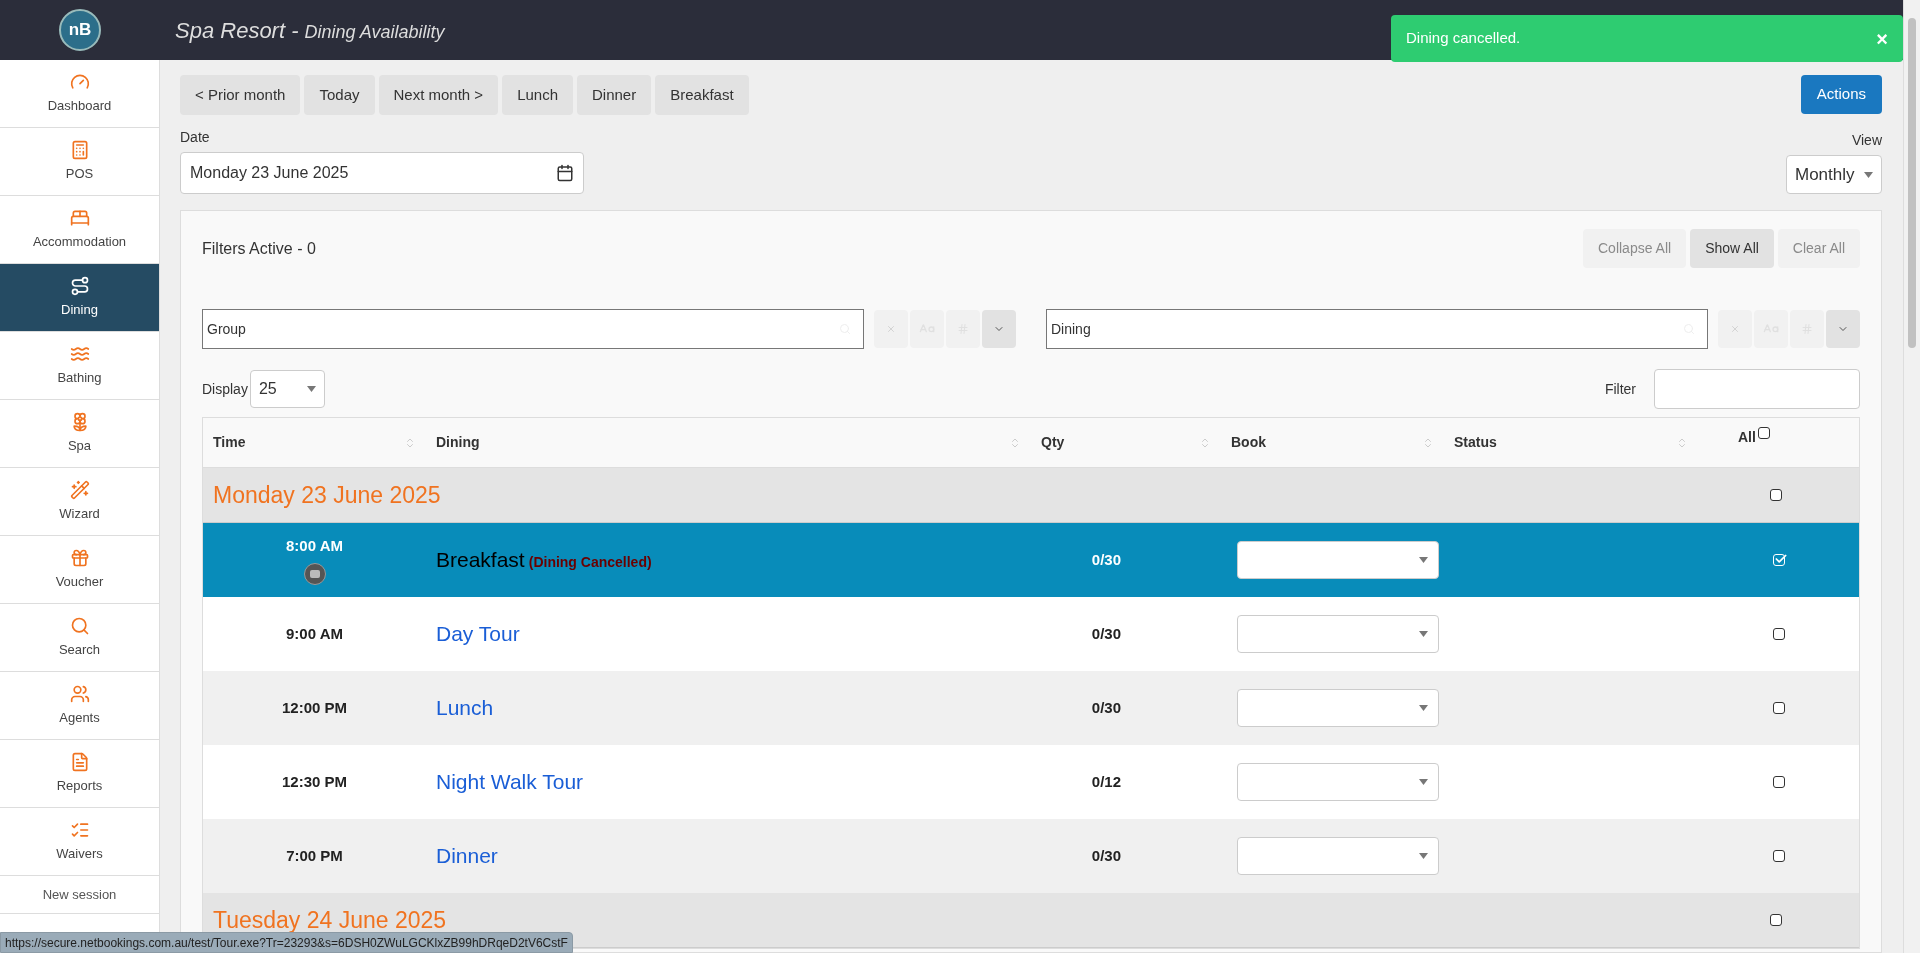 The image size is (1920, 953). I want to click on session-row: 7:00 PM Dinner 0/30, so click(1031, 856).